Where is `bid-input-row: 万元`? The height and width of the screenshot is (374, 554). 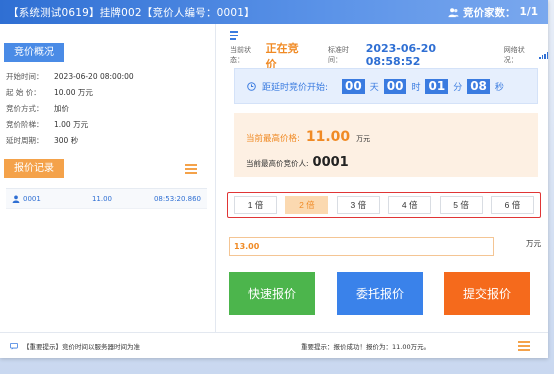 bid-input-row: 万元 is located at coordinates (385, 245).